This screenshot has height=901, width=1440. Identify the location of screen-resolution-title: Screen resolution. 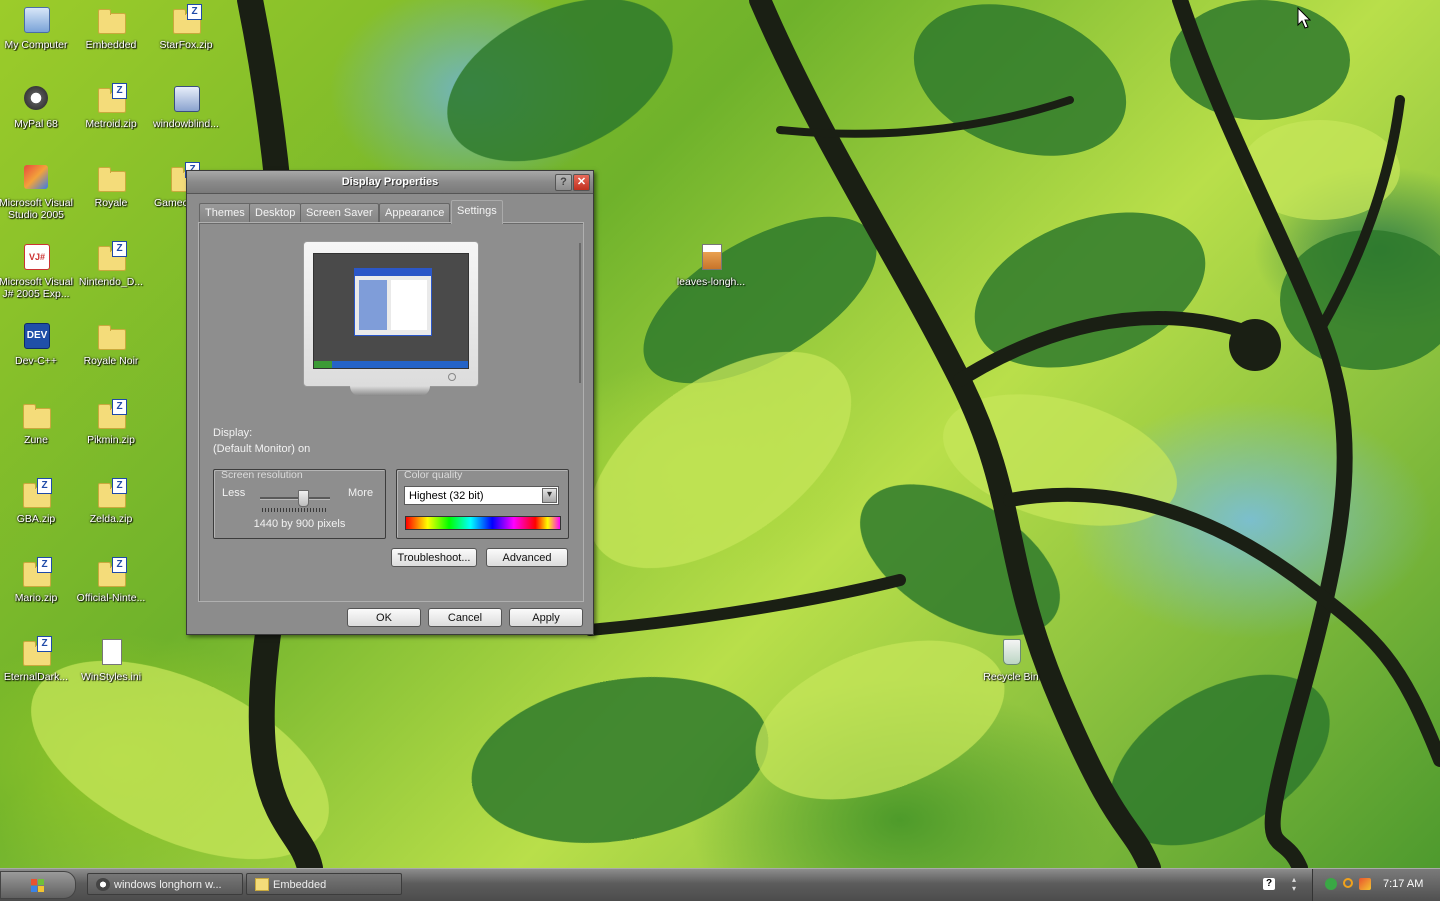
(262, 475).